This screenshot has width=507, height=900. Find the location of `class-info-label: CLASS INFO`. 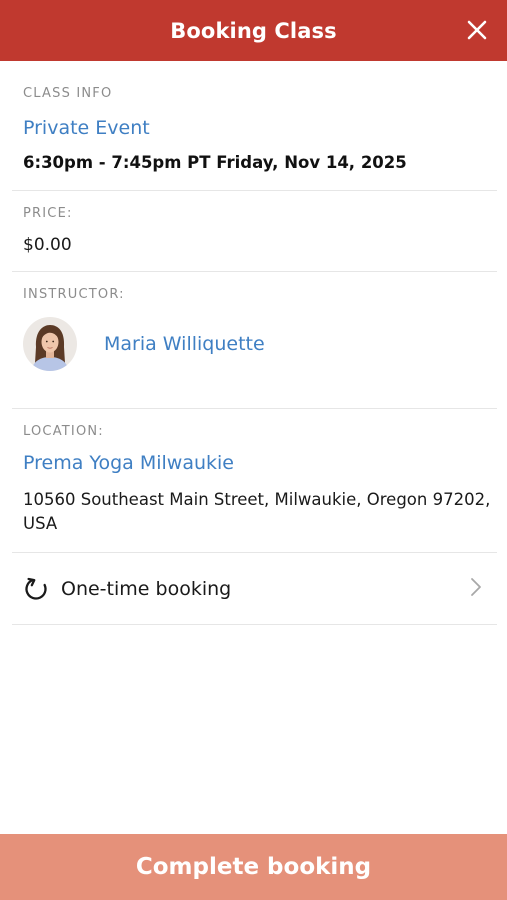

class-info-label: CLASS INFO is located at coordinates (68, 93).